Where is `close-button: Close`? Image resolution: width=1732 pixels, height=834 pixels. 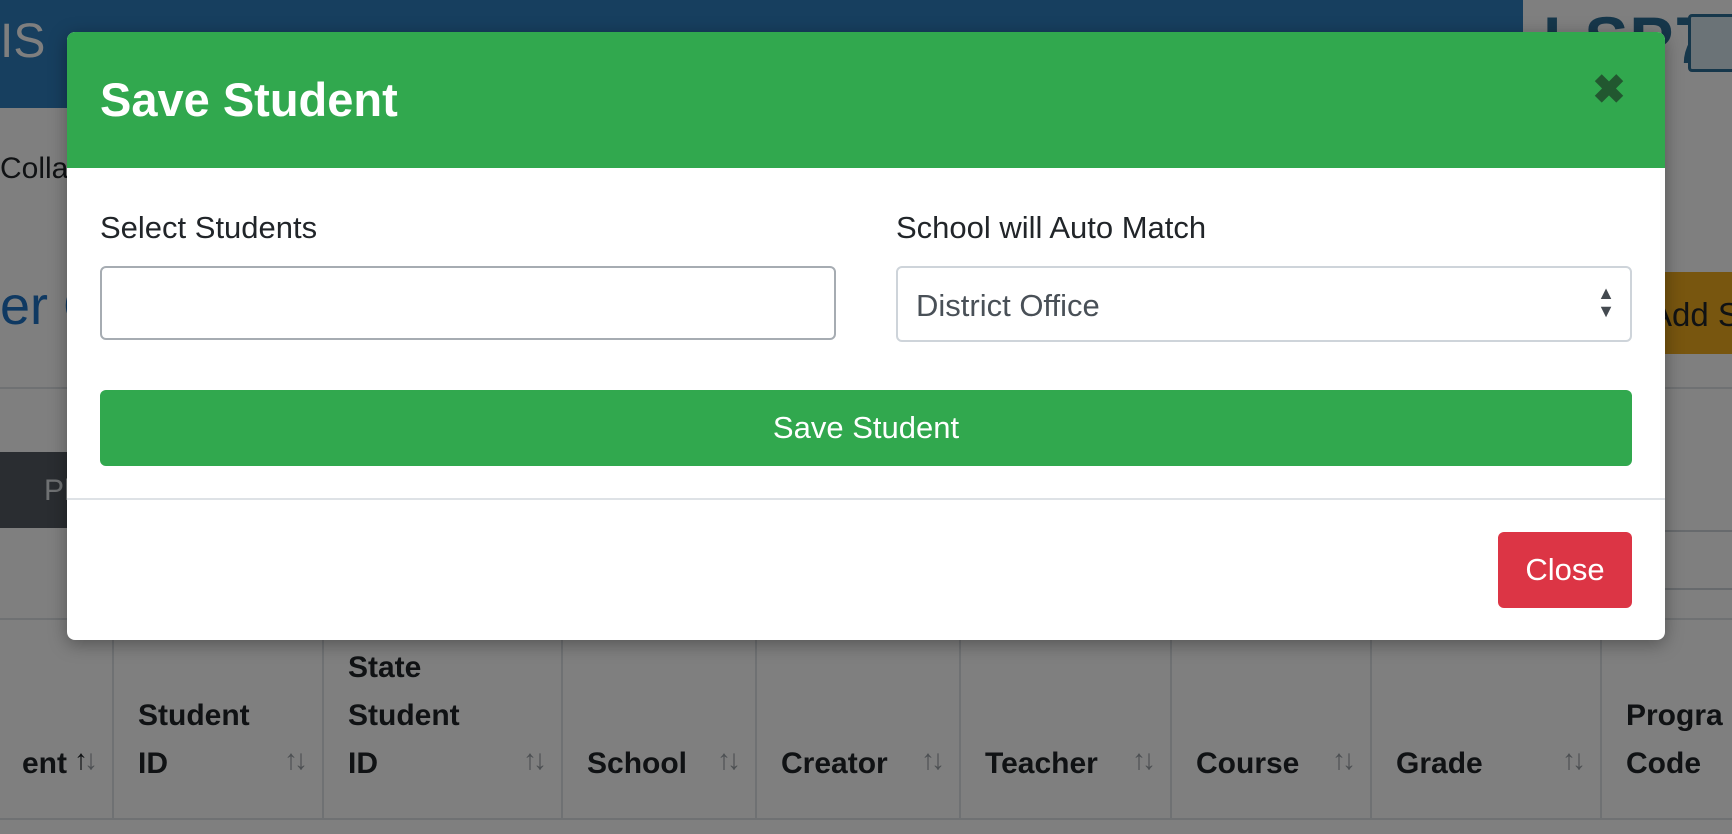
close-button: Close is located at coordinates (1565, 570).